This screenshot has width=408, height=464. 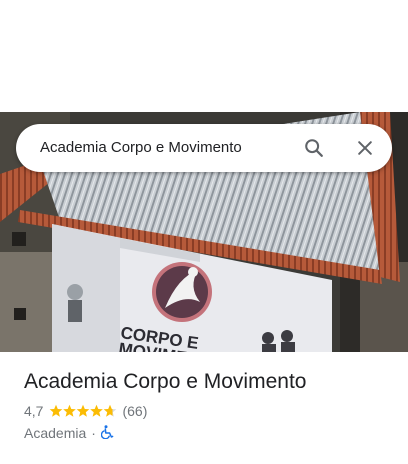 What do you see at coordinates (141, 148) in the screenshot?
I see `search-query-text: Academia Corpo e Movimento` at bounding box center [141, 148].